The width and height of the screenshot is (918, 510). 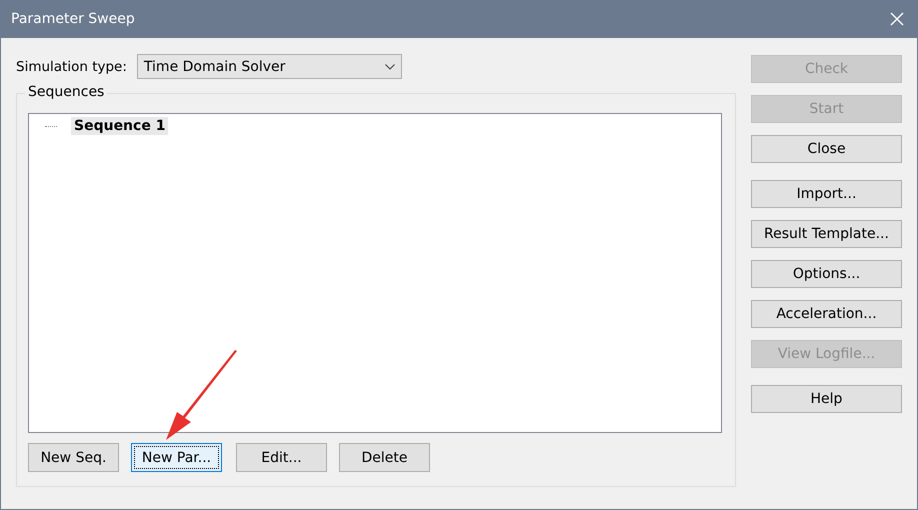 What do you see at coordinates (73, 457) in the screenshot?
I see `list-button: New Seq.` at bounding box center [73, 457].